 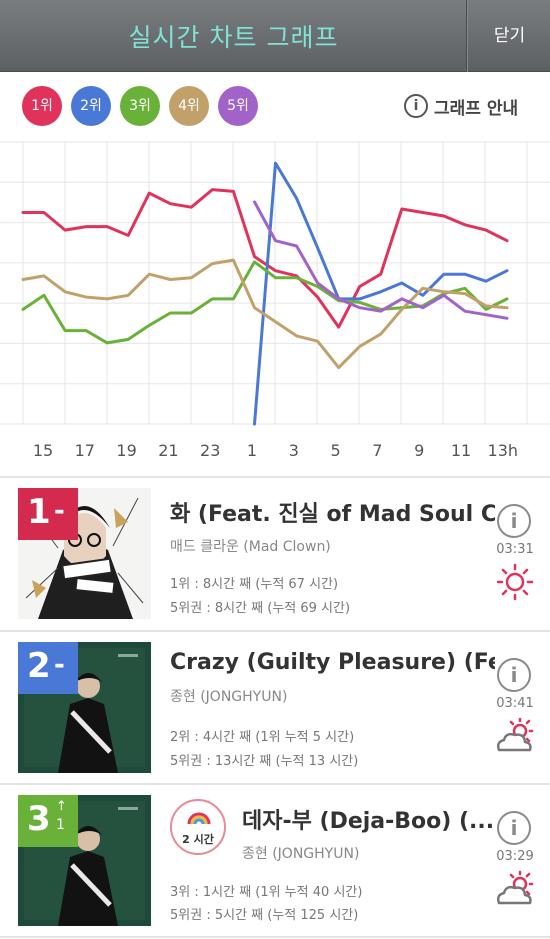 What do you see at coordinates (198, 839) in the screenshot?
I see `streak-hours: 2 시간` at bounding box center [198, 839].